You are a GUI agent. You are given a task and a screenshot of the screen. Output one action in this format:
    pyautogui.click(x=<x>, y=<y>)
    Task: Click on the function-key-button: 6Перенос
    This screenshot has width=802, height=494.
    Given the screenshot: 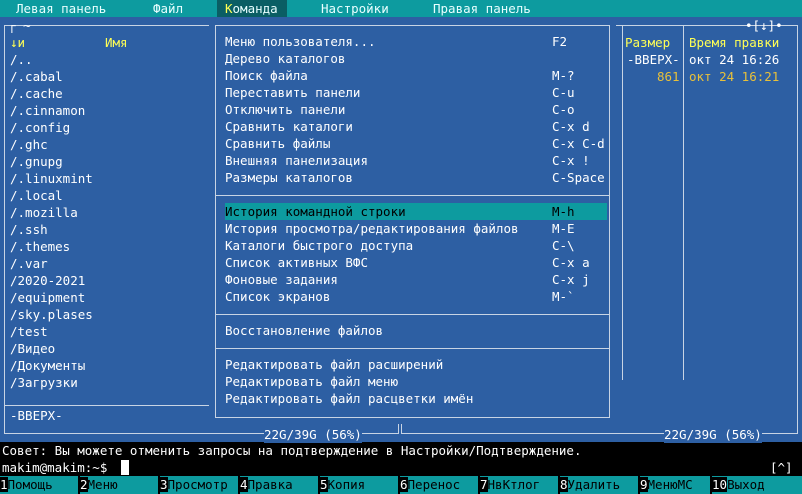 What is the action you would take?
    pyautogui.click(x=439, y=485)
    